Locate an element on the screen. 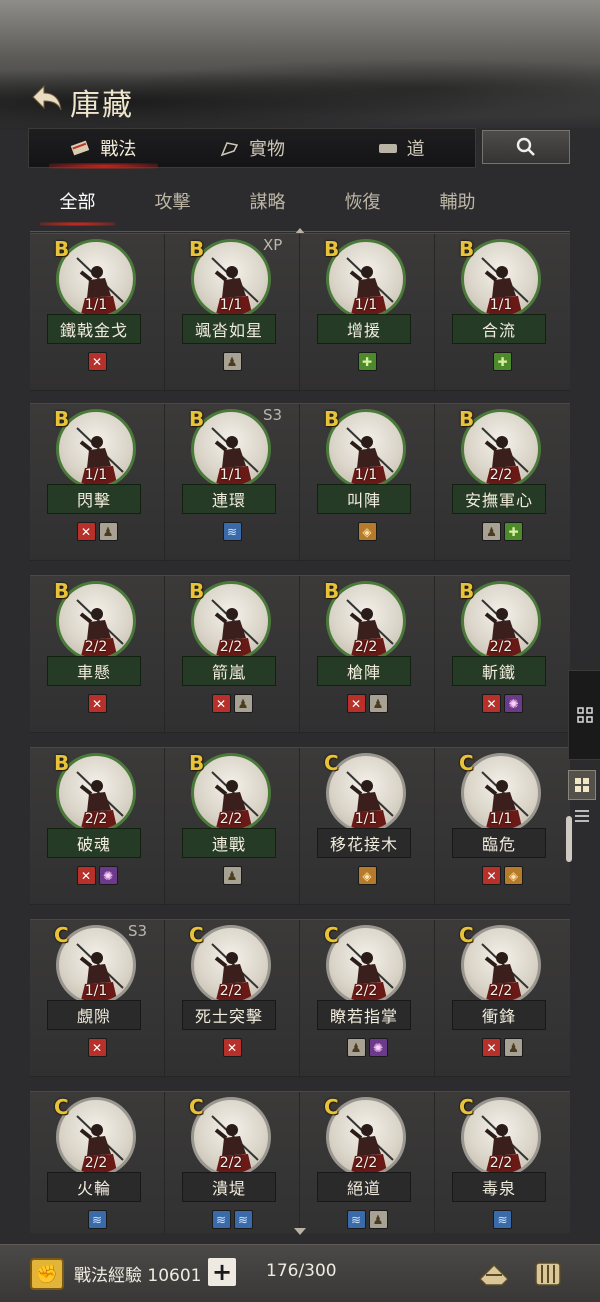  tactic-card: 1/1 B S3 連環 ≋ is located at coordinates (232, 483).